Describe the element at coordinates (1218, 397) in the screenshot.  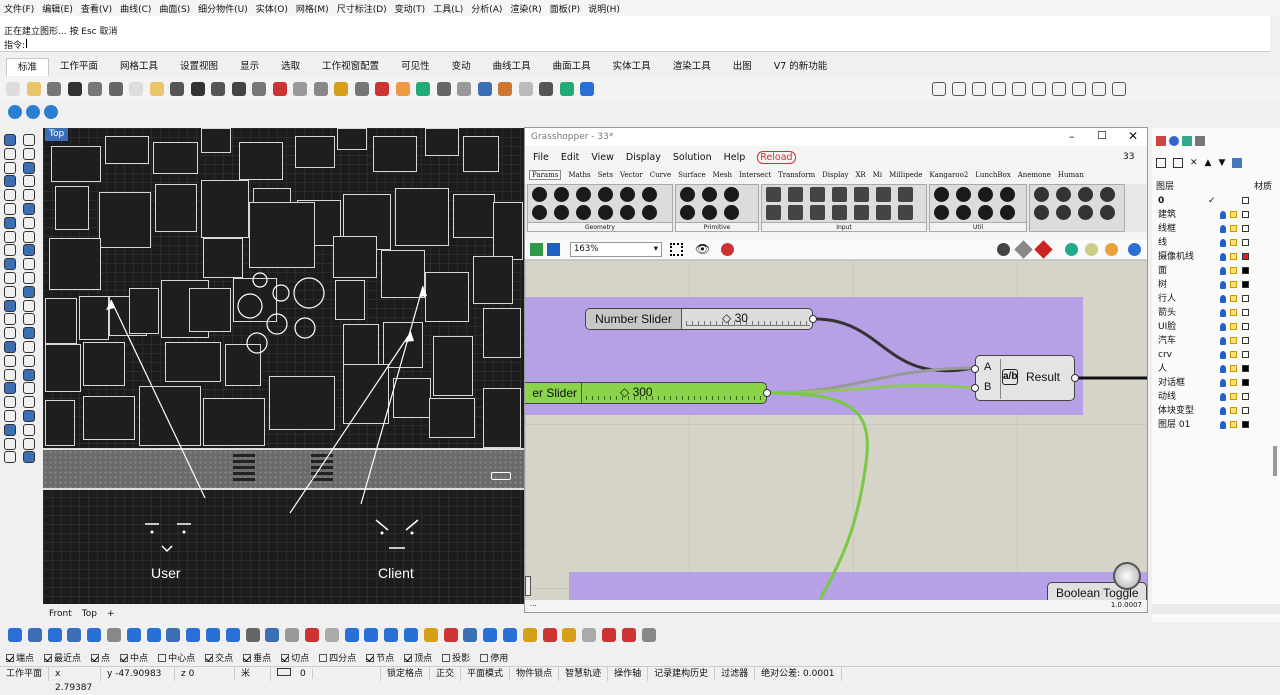
I see `layer-row: 动线` at that location.